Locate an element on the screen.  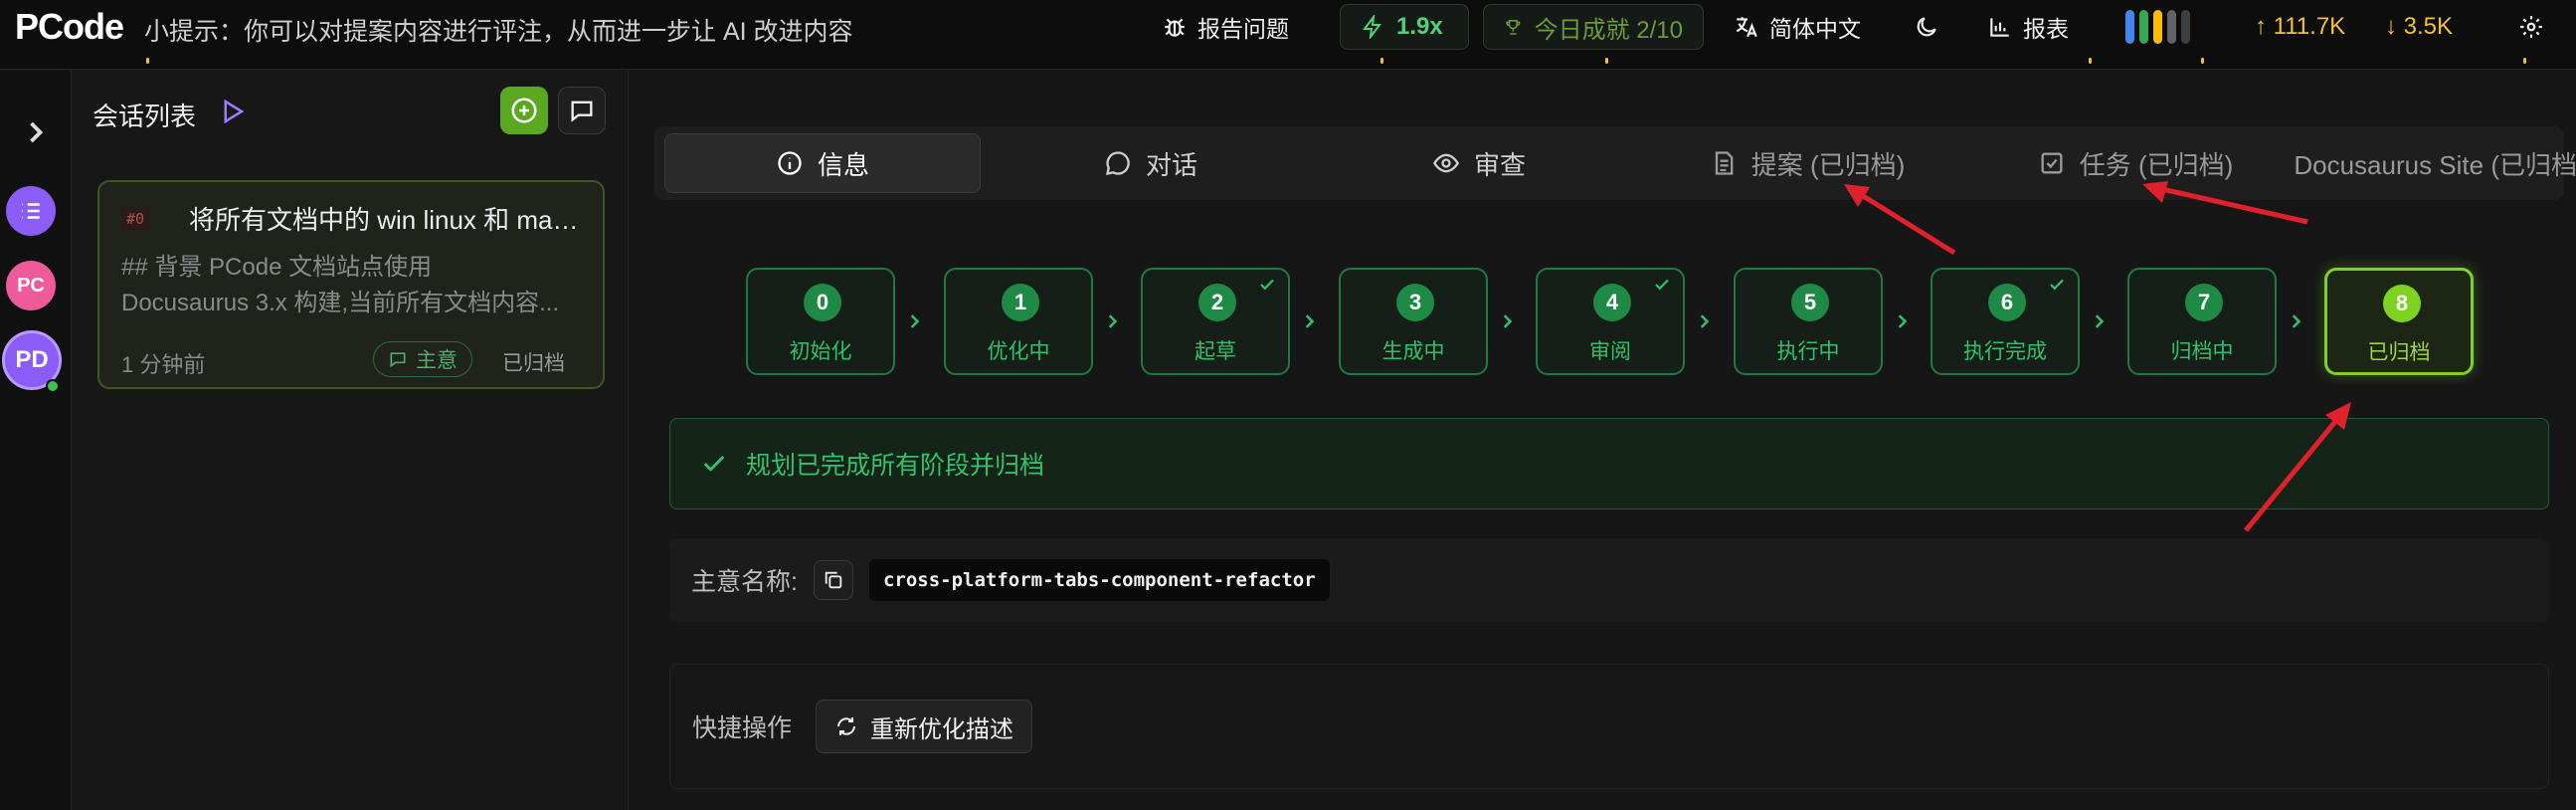
step-label: 优化中 is located at coordinates (1018, 351).